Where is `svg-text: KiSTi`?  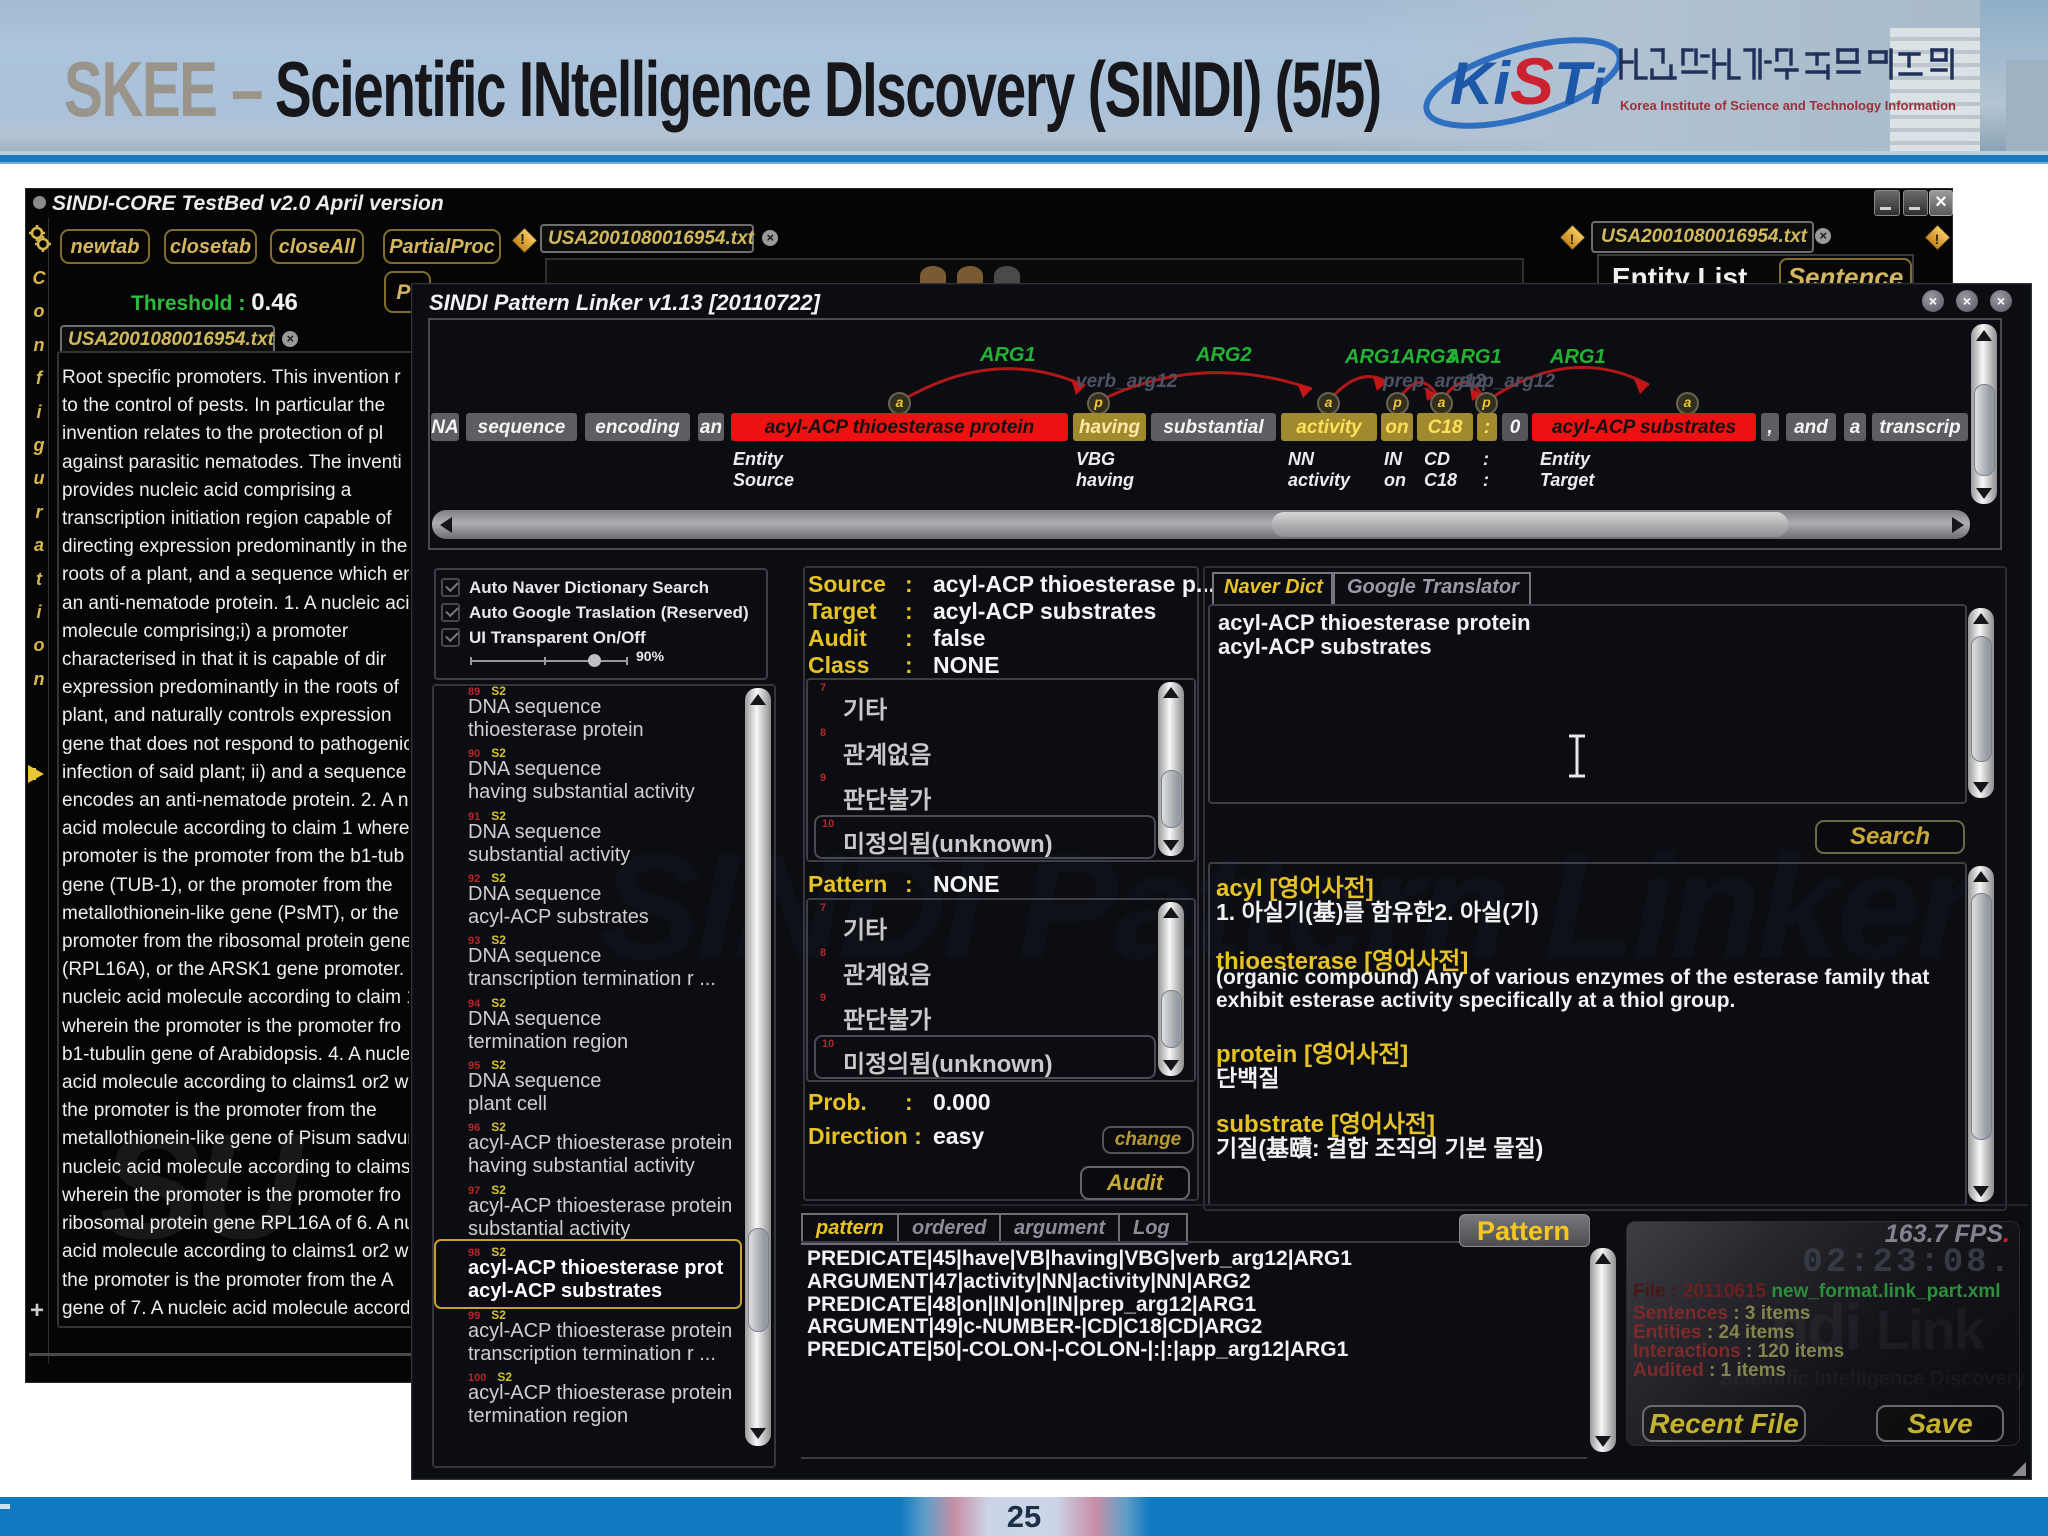 svg-text: KiSTi is located at coordinates (1528, 81).